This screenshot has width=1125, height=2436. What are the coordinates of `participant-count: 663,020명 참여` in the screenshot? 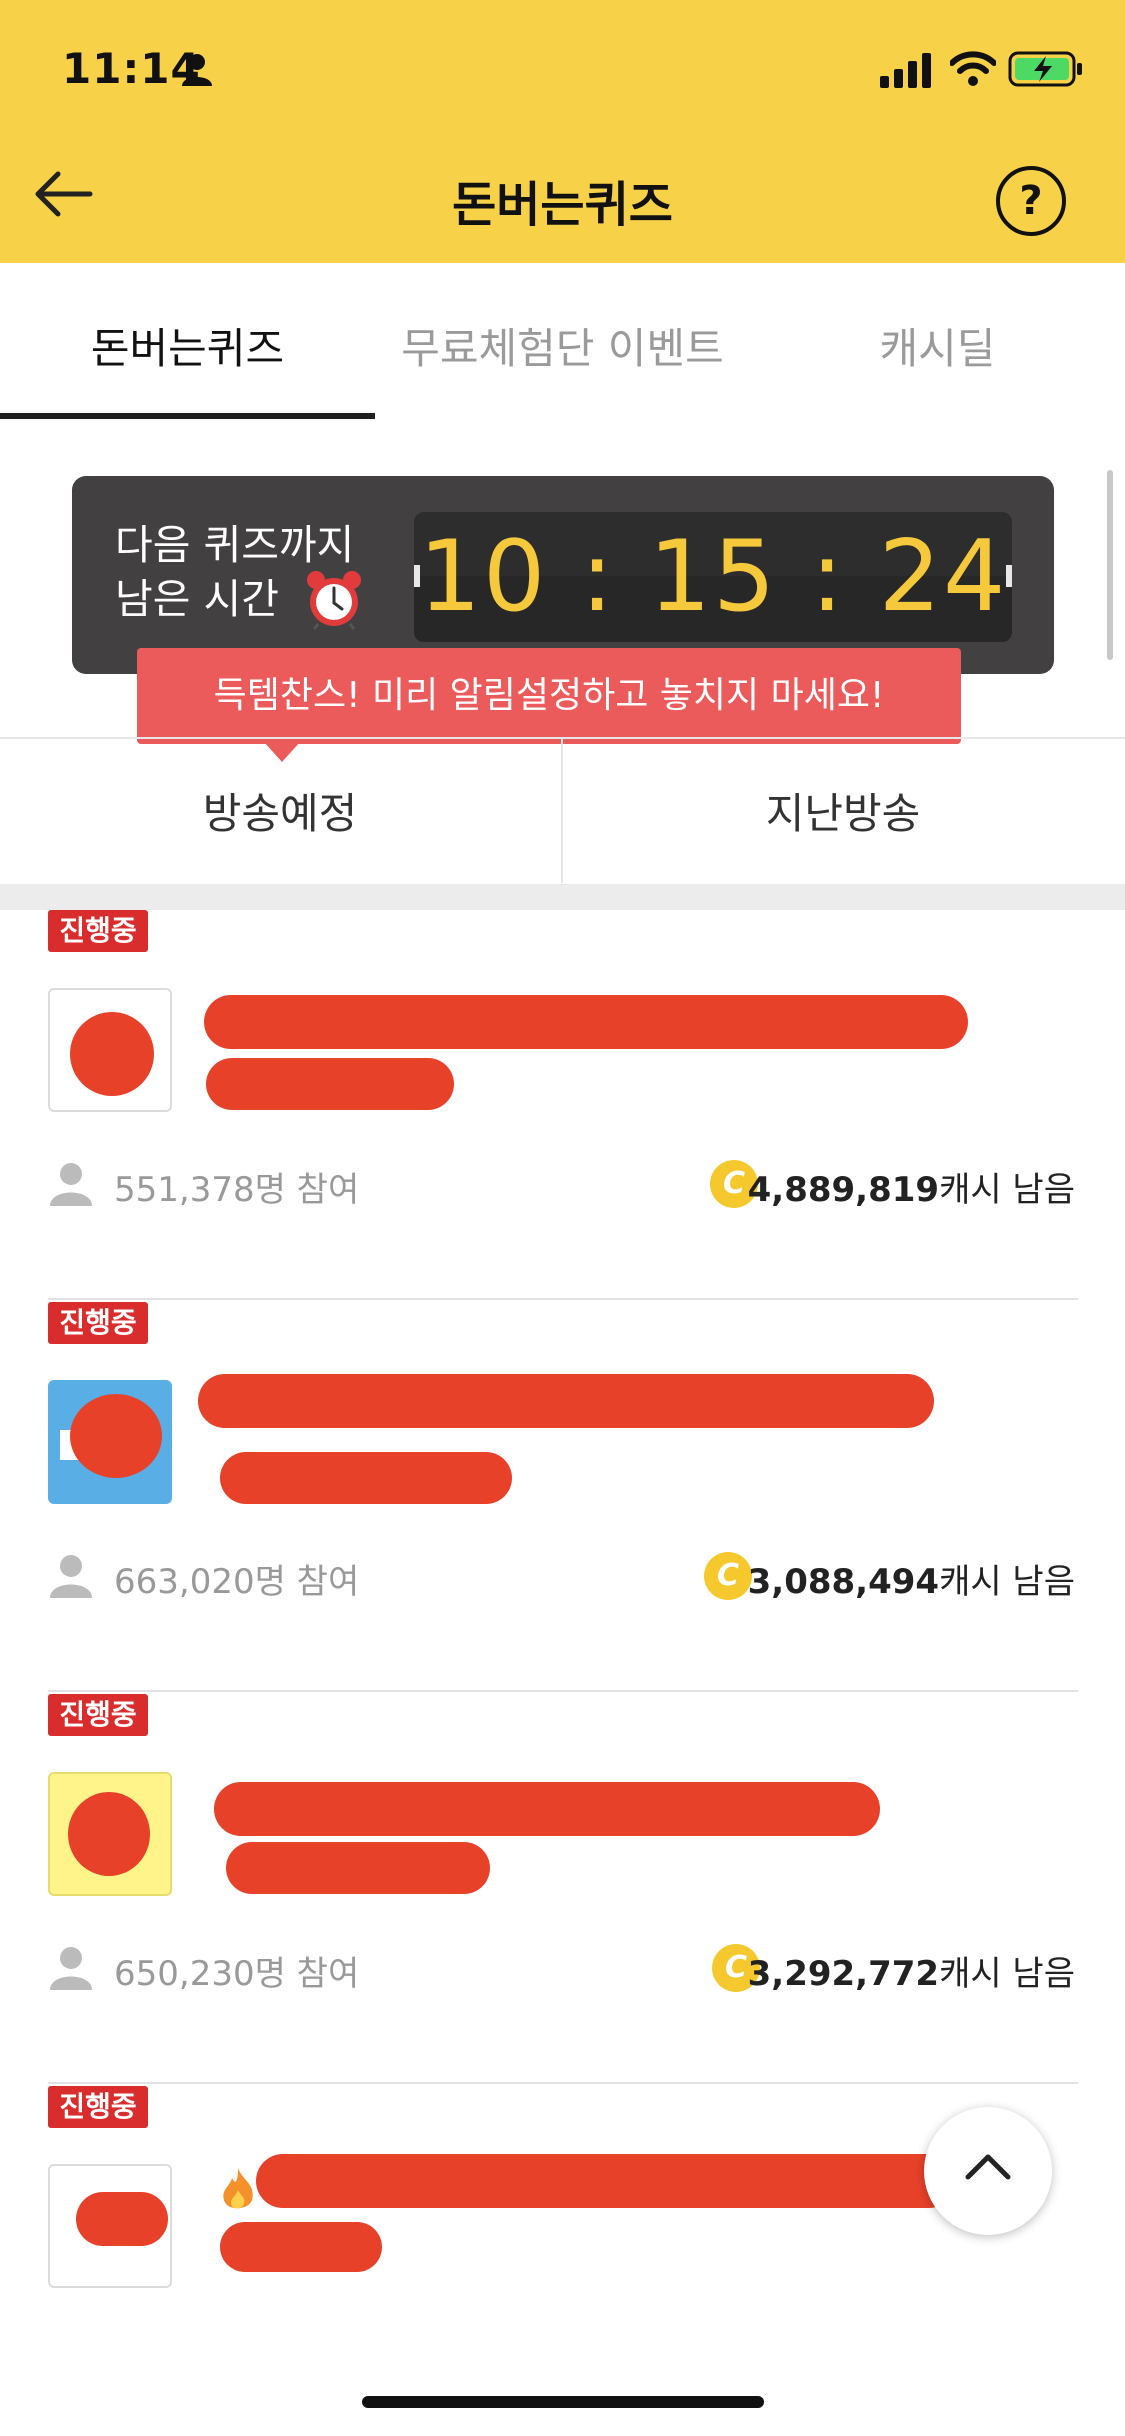 It's located at (237, 1582).